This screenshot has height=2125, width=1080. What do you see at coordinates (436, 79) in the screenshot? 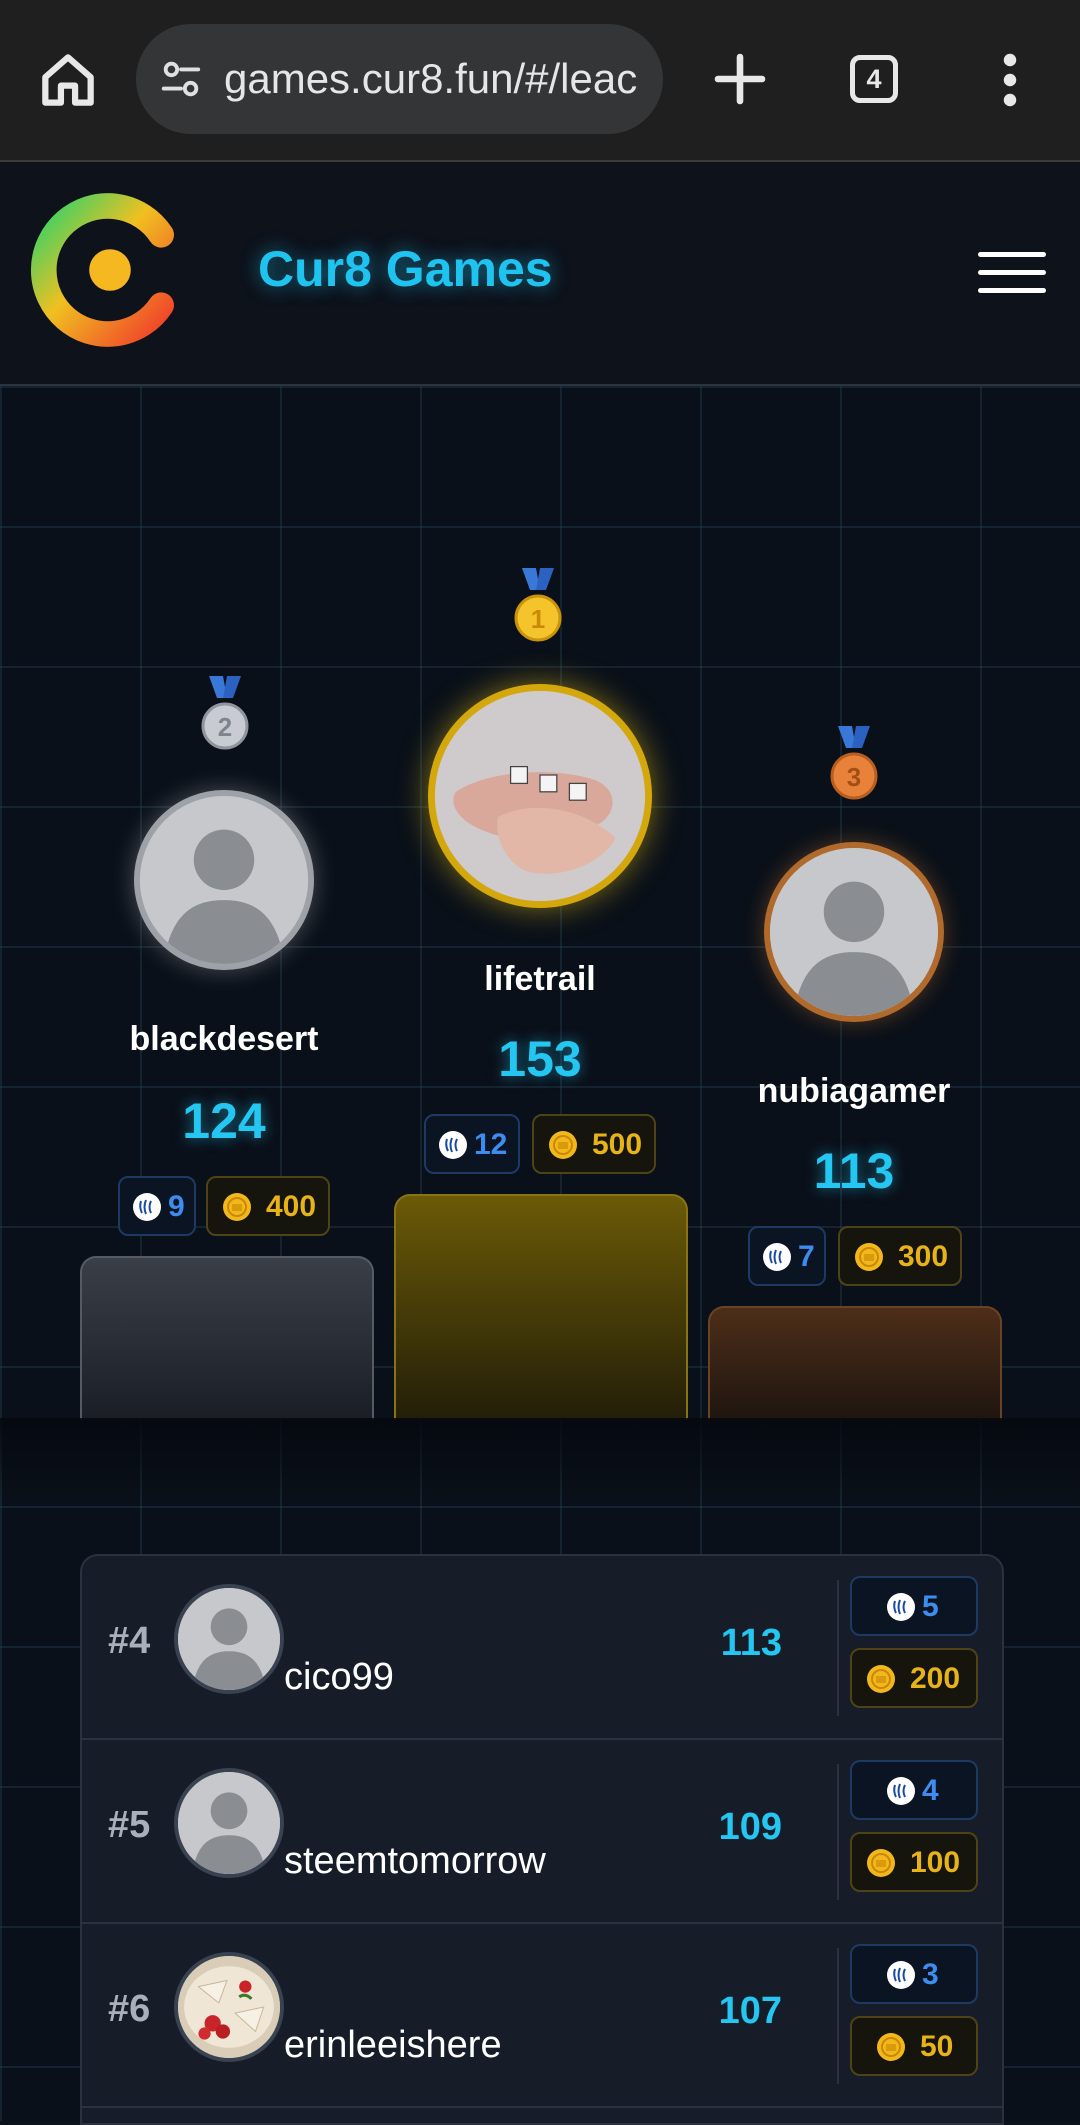
I see `url-text: games.cur8.fun/#/leac` at bounding box center [436, 79].